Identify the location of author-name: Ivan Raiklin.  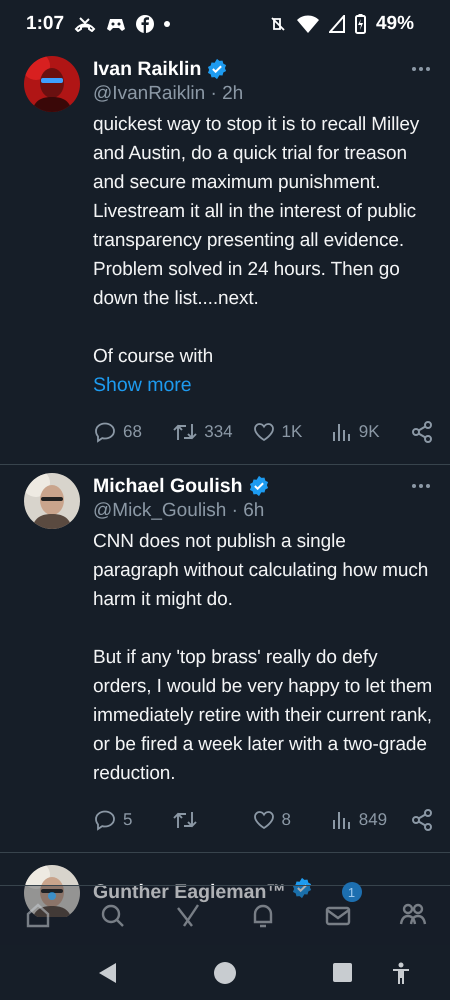
(147, 69).